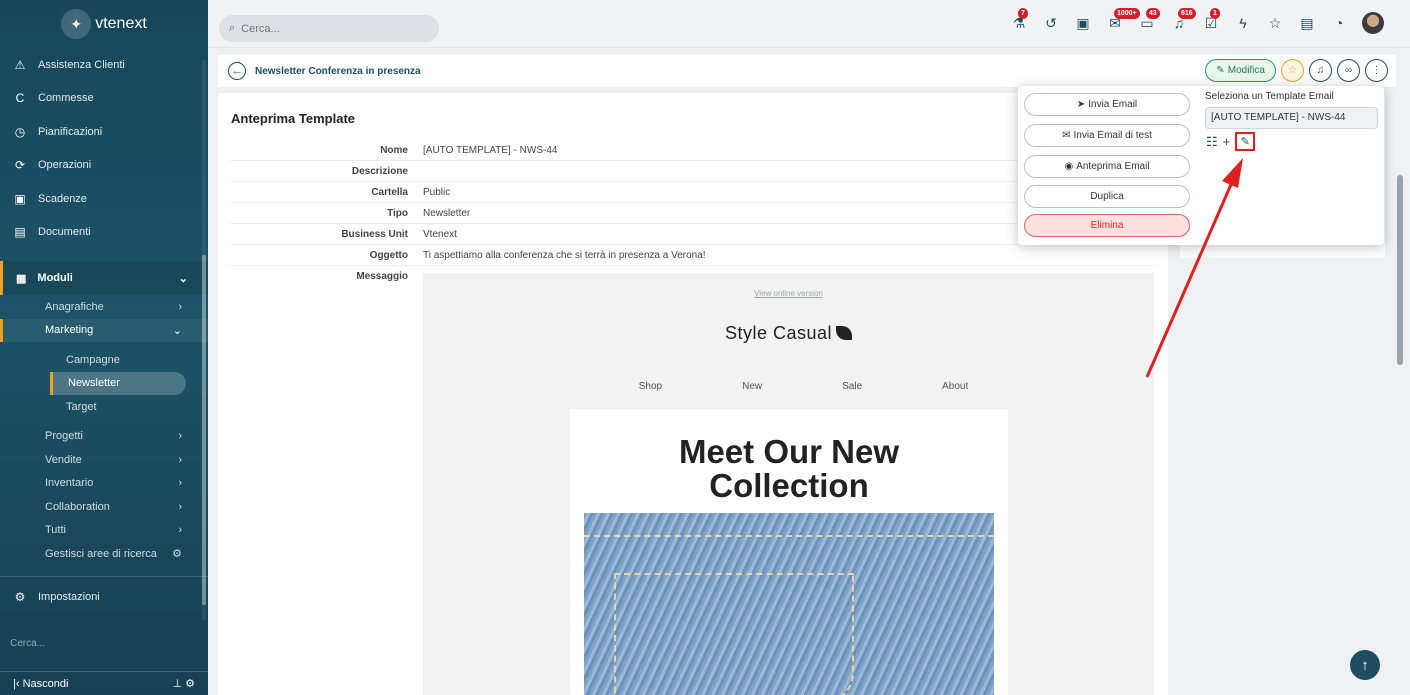 This screenshot has height=695, width=1410. What do you see at coordinates (1107, 166) in the screenshot?
I see `anteprima-email-button: ◉ Anteprima Email` at bounding box center [1107, 166].